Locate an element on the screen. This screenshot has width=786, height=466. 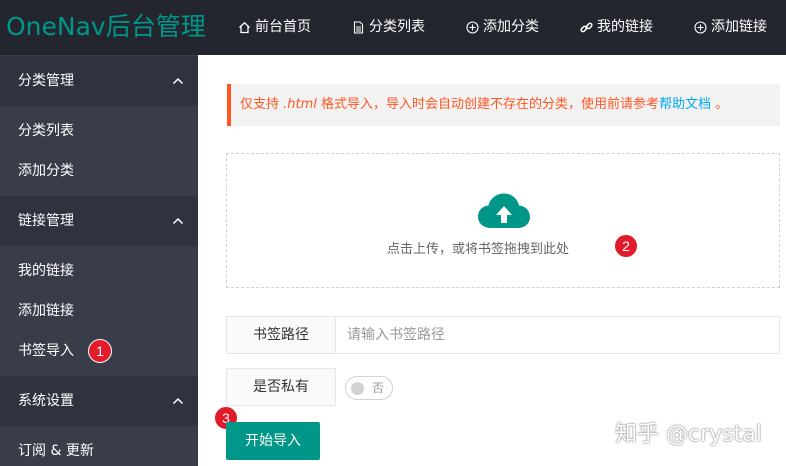
sidebar-item-category-list: 分类列表 is located at coordinates (46, 131).